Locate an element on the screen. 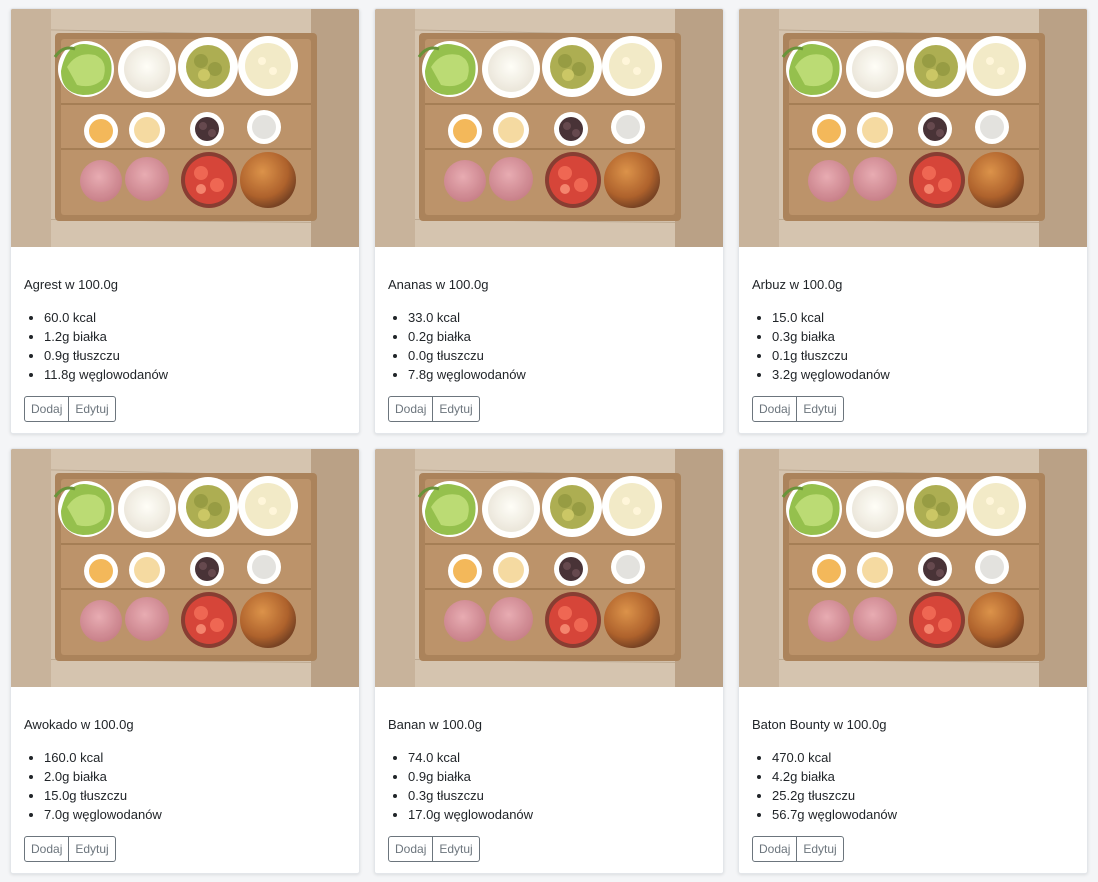 Image resolution: width=1098 pixels, height=882 pixels. kcal-item: 60.0 kcal is located at coordinates (195, 317).